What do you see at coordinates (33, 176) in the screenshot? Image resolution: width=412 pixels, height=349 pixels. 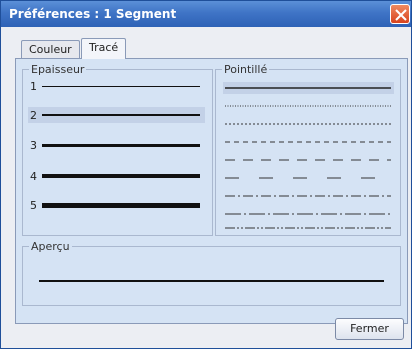 I see `epaisseur-number: 4` at bounding box center [33, 176].